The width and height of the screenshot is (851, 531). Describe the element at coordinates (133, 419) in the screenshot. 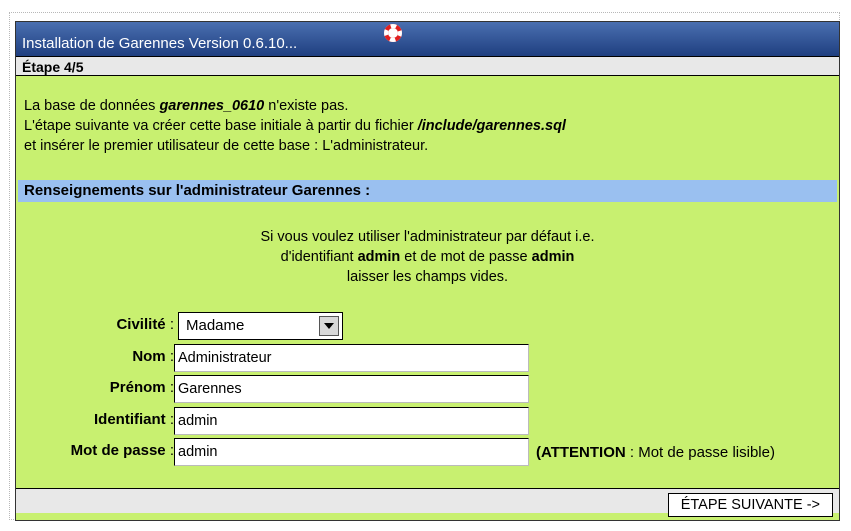

I see `identifiant-label: Identifiant :` at that location.